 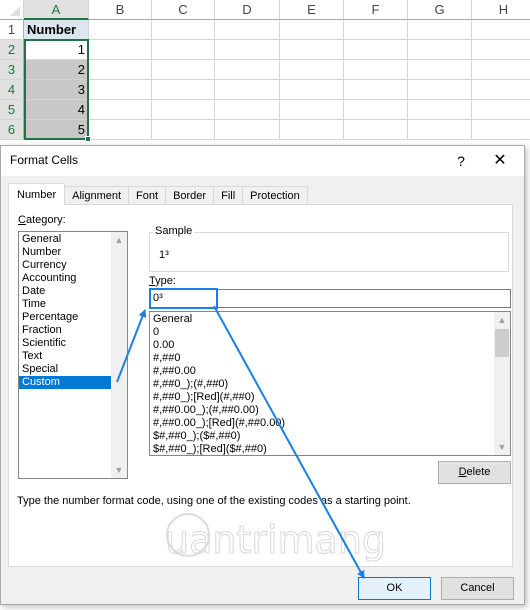 What do you see at coordinates (502, 343) in the screenshot?
I see `scroll-thumb` at bounding box center [502, 343].